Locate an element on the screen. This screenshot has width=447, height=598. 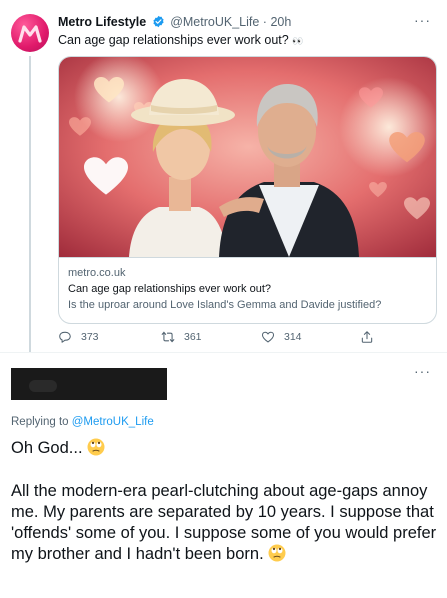
verified-badge-icon is located at coordinates (158, 21).